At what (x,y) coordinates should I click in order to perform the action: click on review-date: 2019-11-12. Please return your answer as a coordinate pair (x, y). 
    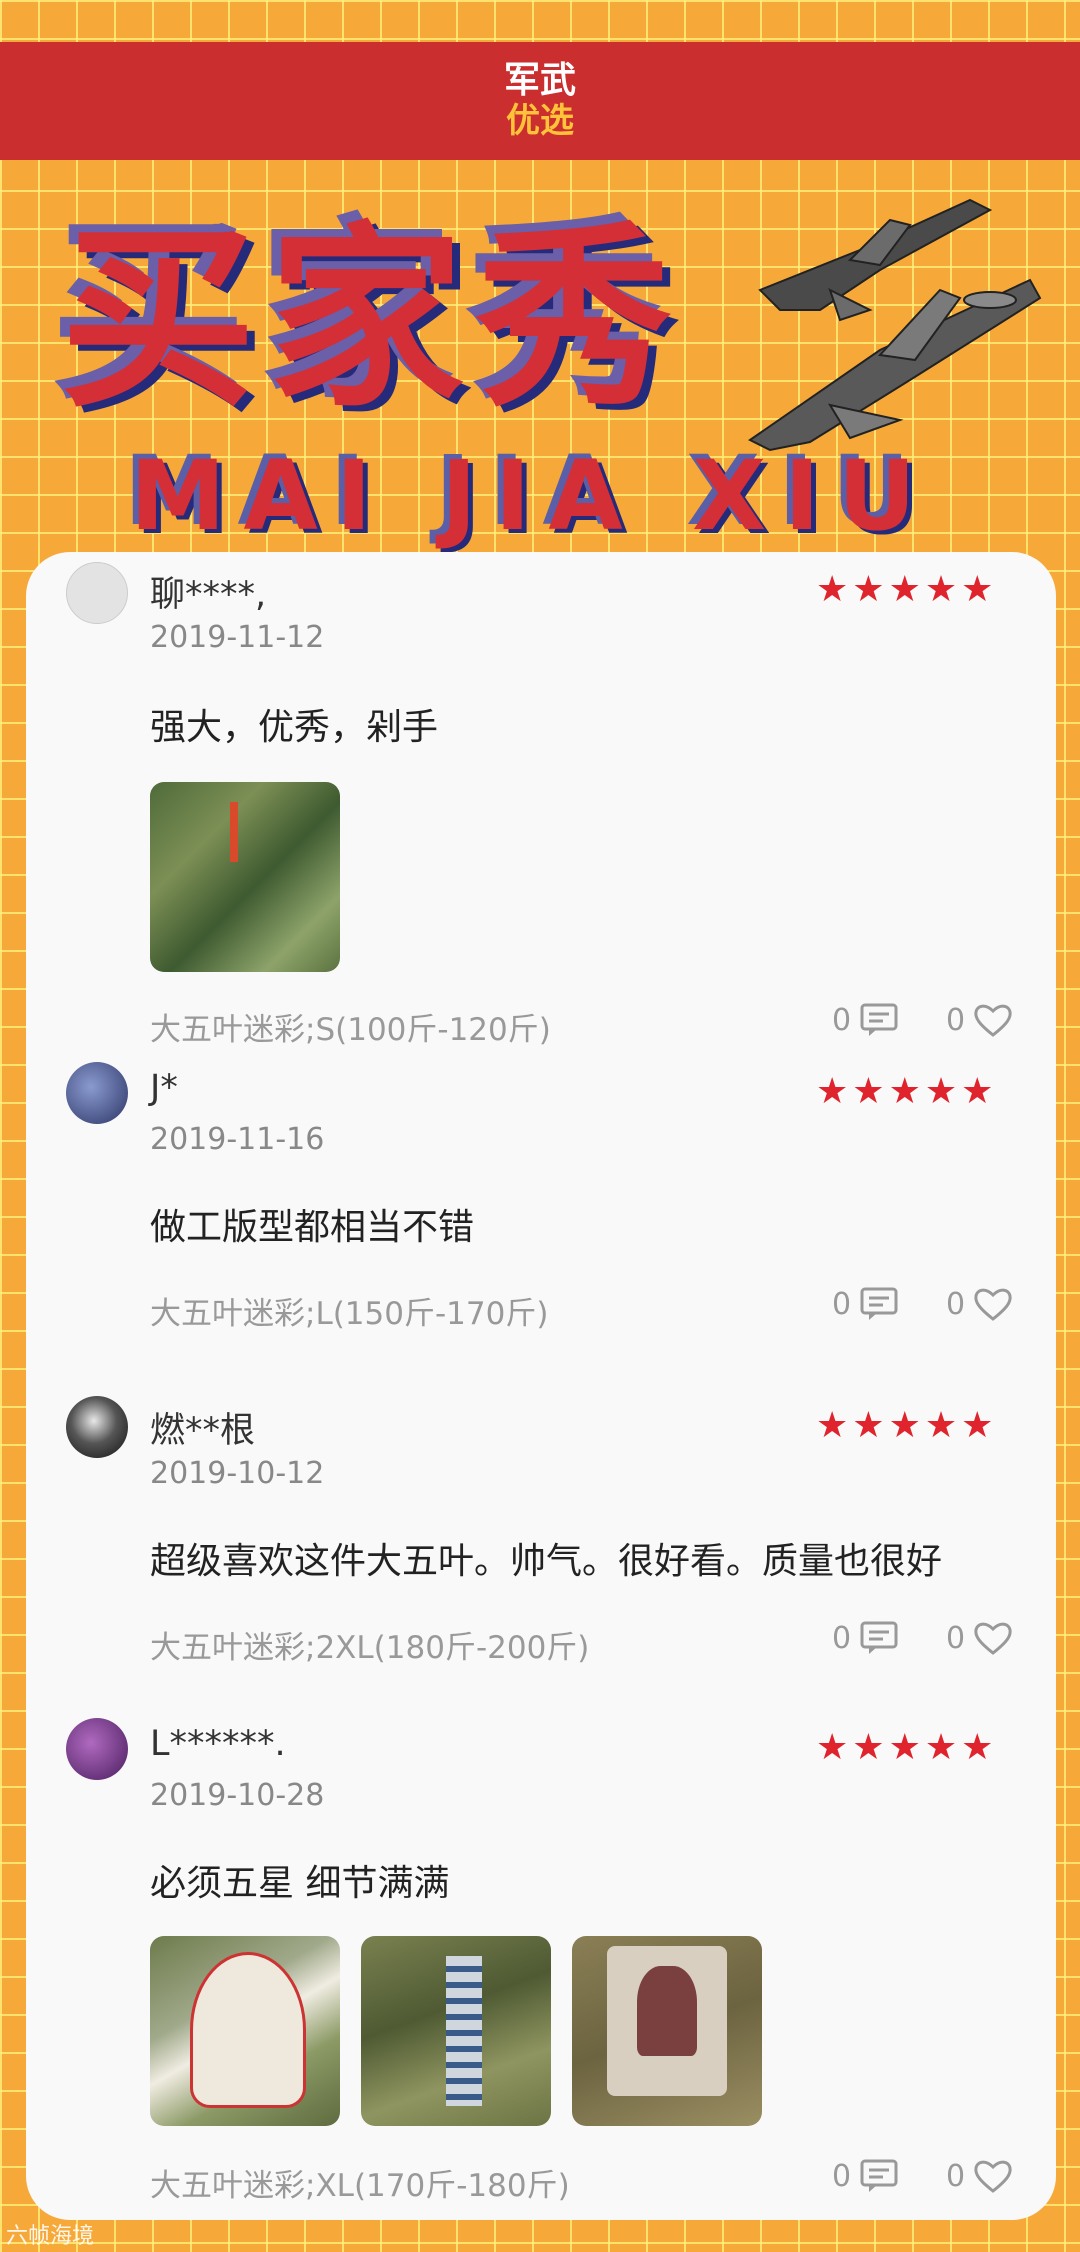
    Looking at the image, I should click on (237, 637).